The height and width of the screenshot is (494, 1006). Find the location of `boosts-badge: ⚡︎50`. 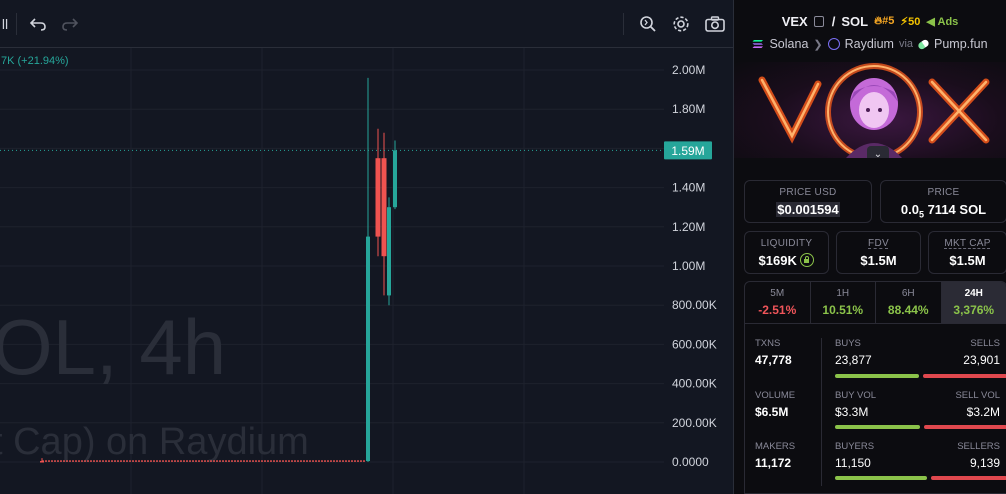

boosts-badge: ⚡︎50 is located at coordinates (910, 21).